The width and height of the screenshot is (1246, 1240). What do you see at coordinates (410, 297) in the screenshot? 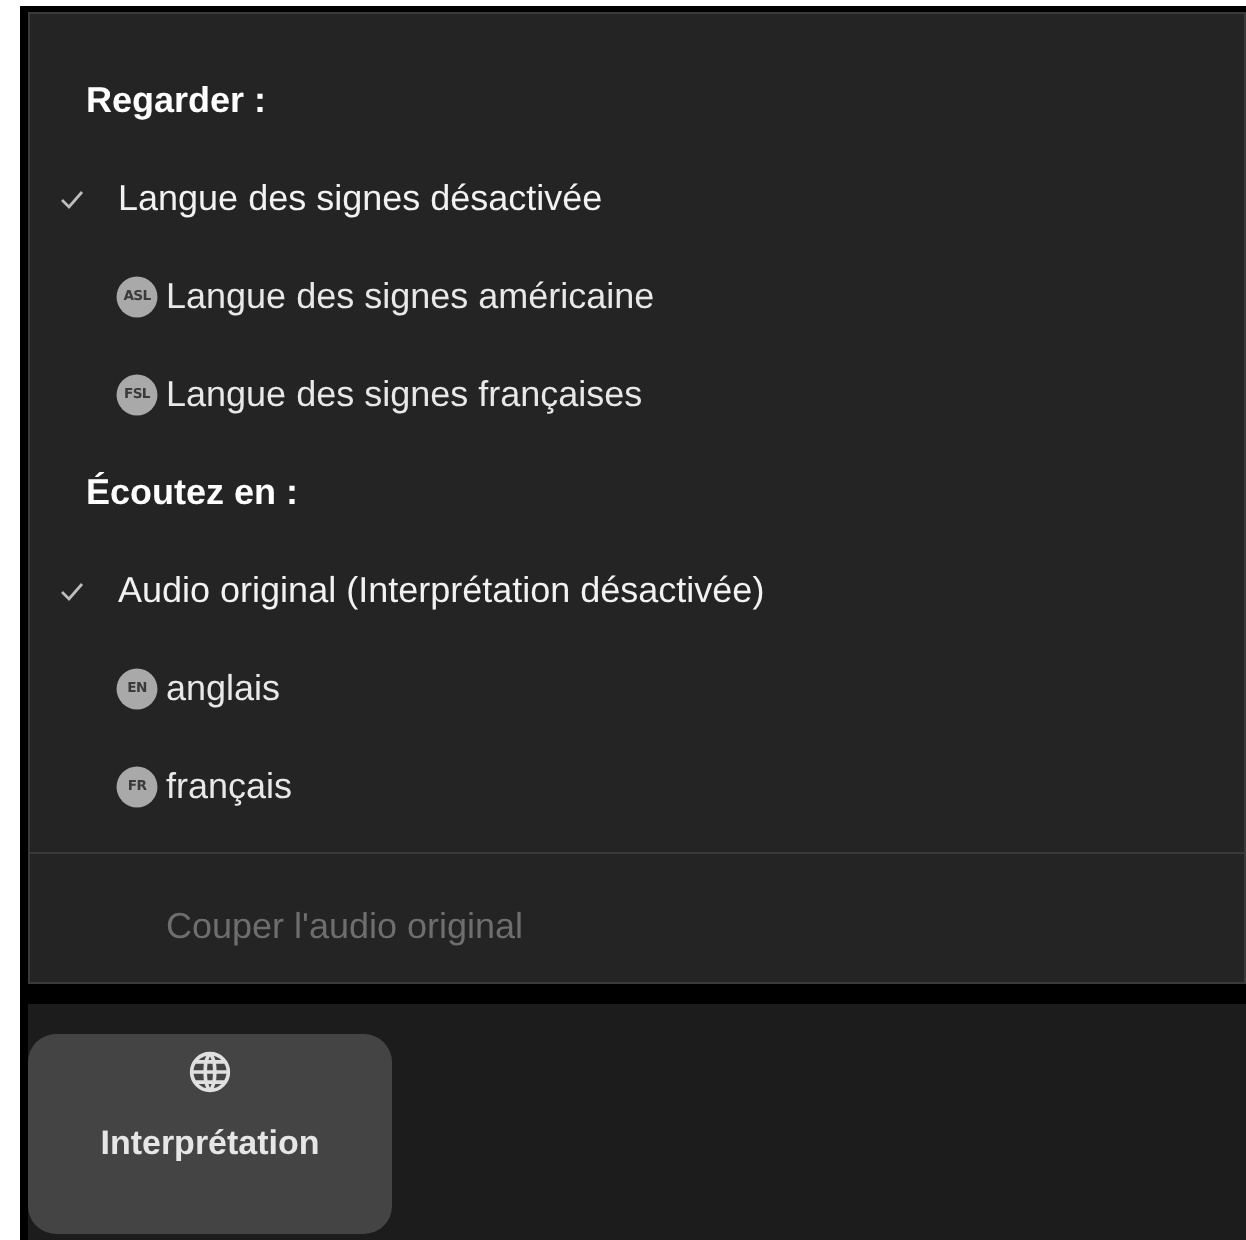
I see `menu-item: Langue des signes américaine` at bounding box center [410, 297].